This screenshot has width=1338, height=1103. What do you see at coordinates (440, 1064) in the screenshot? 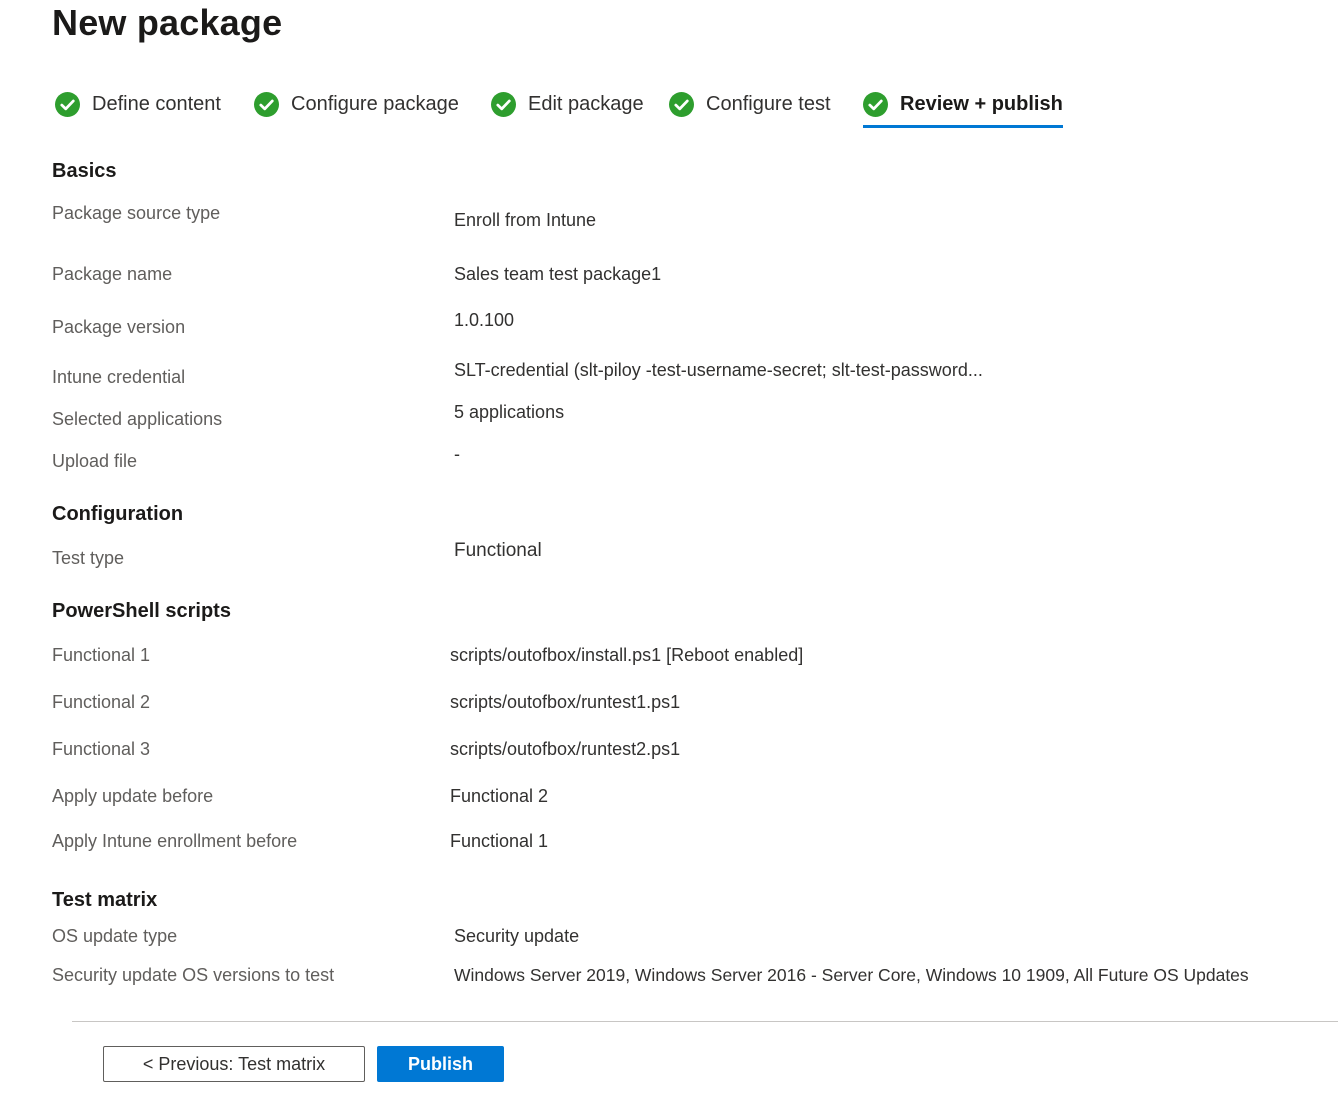
I see `publish-button: Publish` at bounding box center [440, 1064].